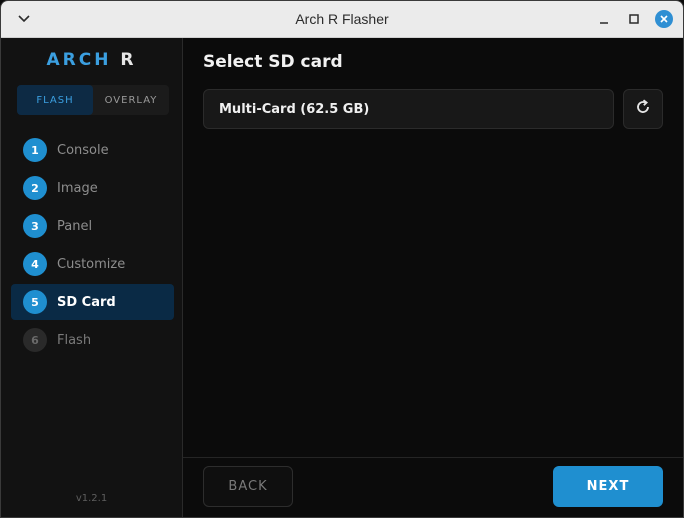 This screenshot has height=518, width=684. I want to click on step-label: Image, so click(77, 188).